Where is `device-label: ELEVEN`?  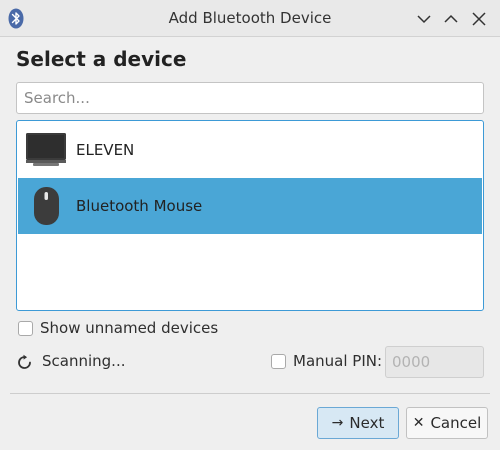
device-label: ELEVEN is located at coordinates (105, 150).